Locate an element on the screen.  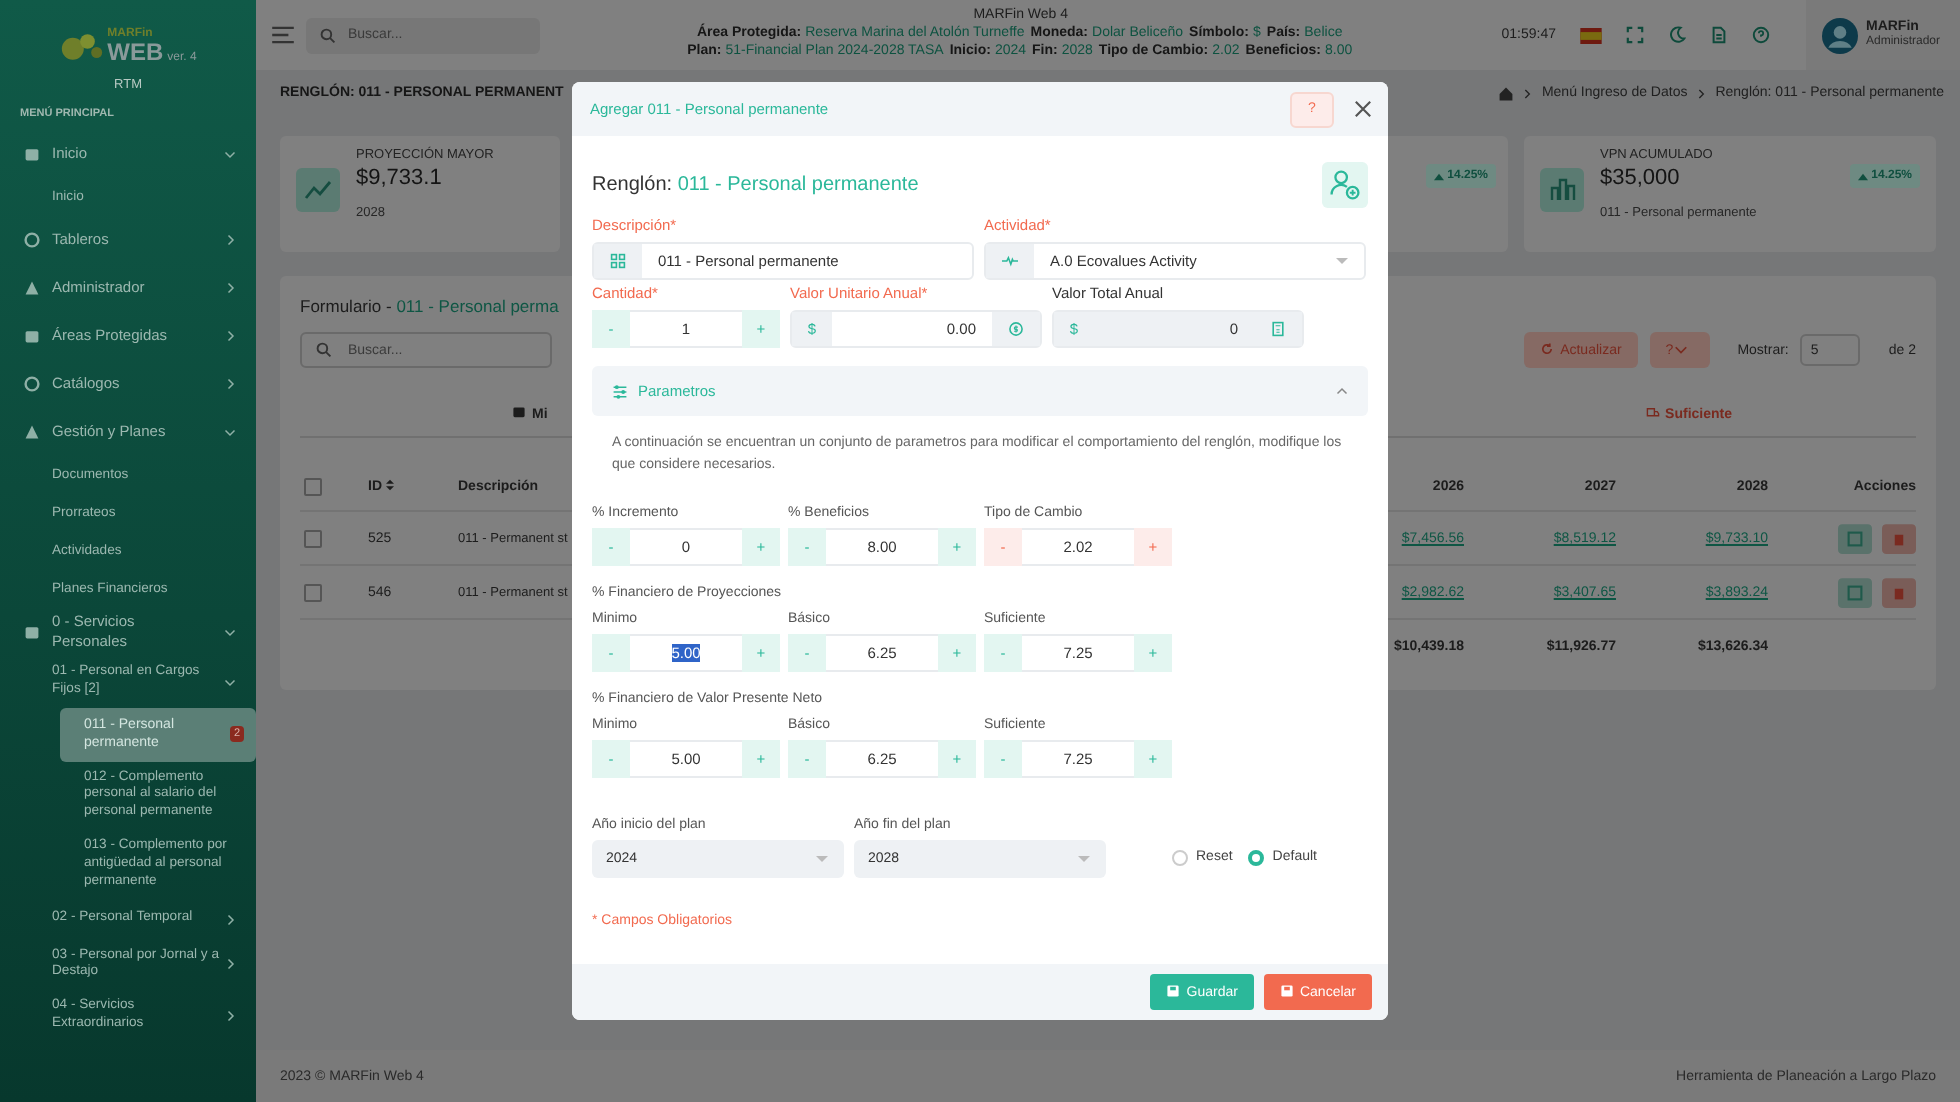
caret-icon is located at coordinates (1680, 349).